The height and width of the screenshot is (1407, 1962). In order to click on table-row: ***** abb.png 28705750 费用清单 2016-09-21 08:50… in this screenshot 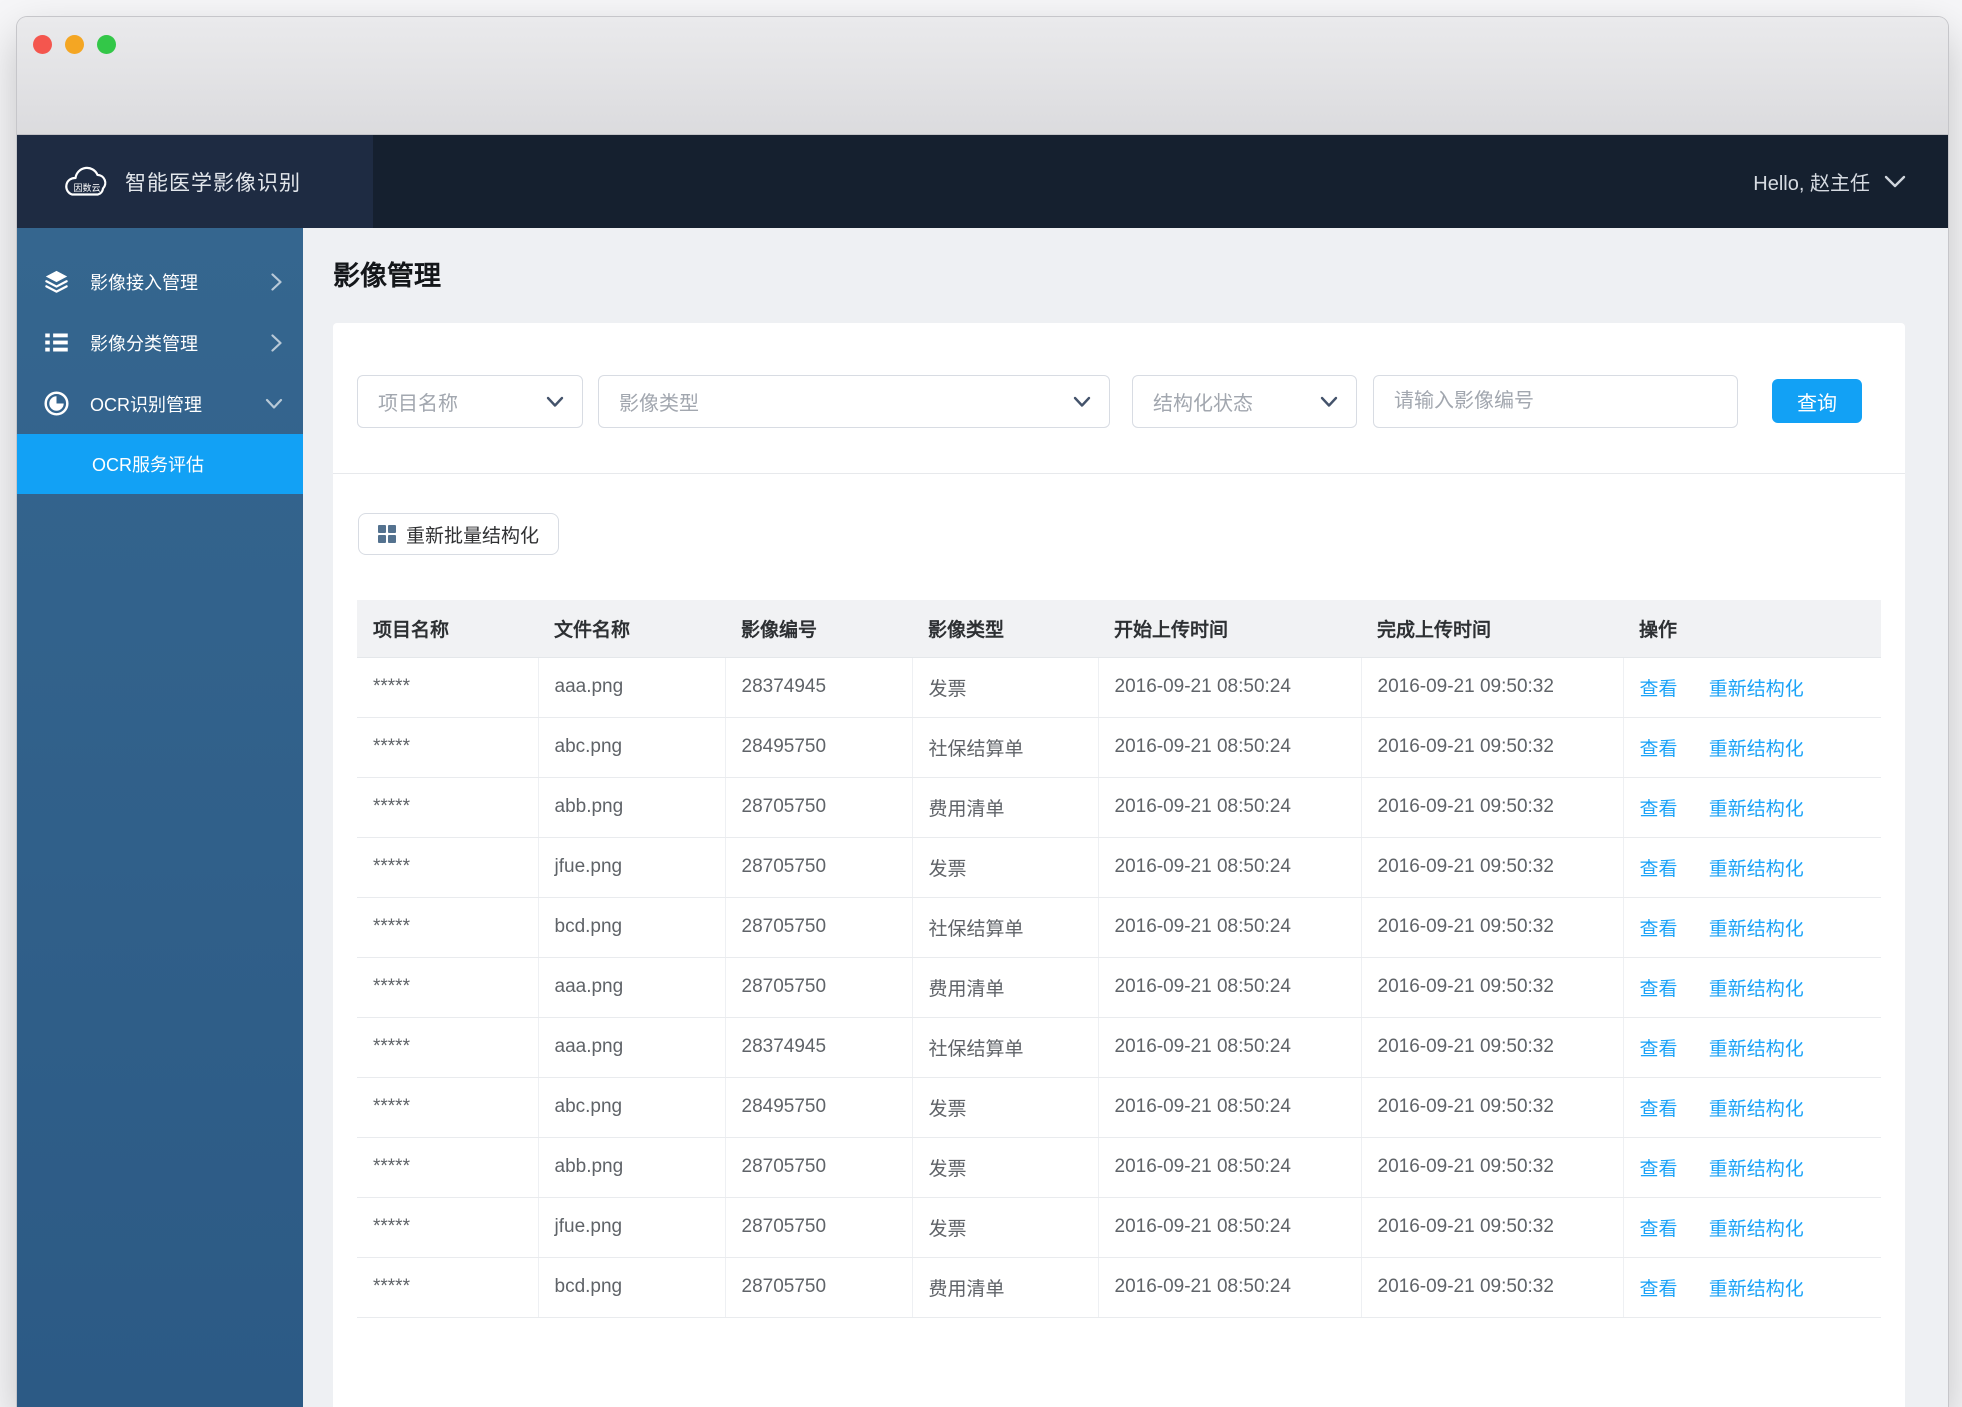, I will do `click(1119, 807)`.